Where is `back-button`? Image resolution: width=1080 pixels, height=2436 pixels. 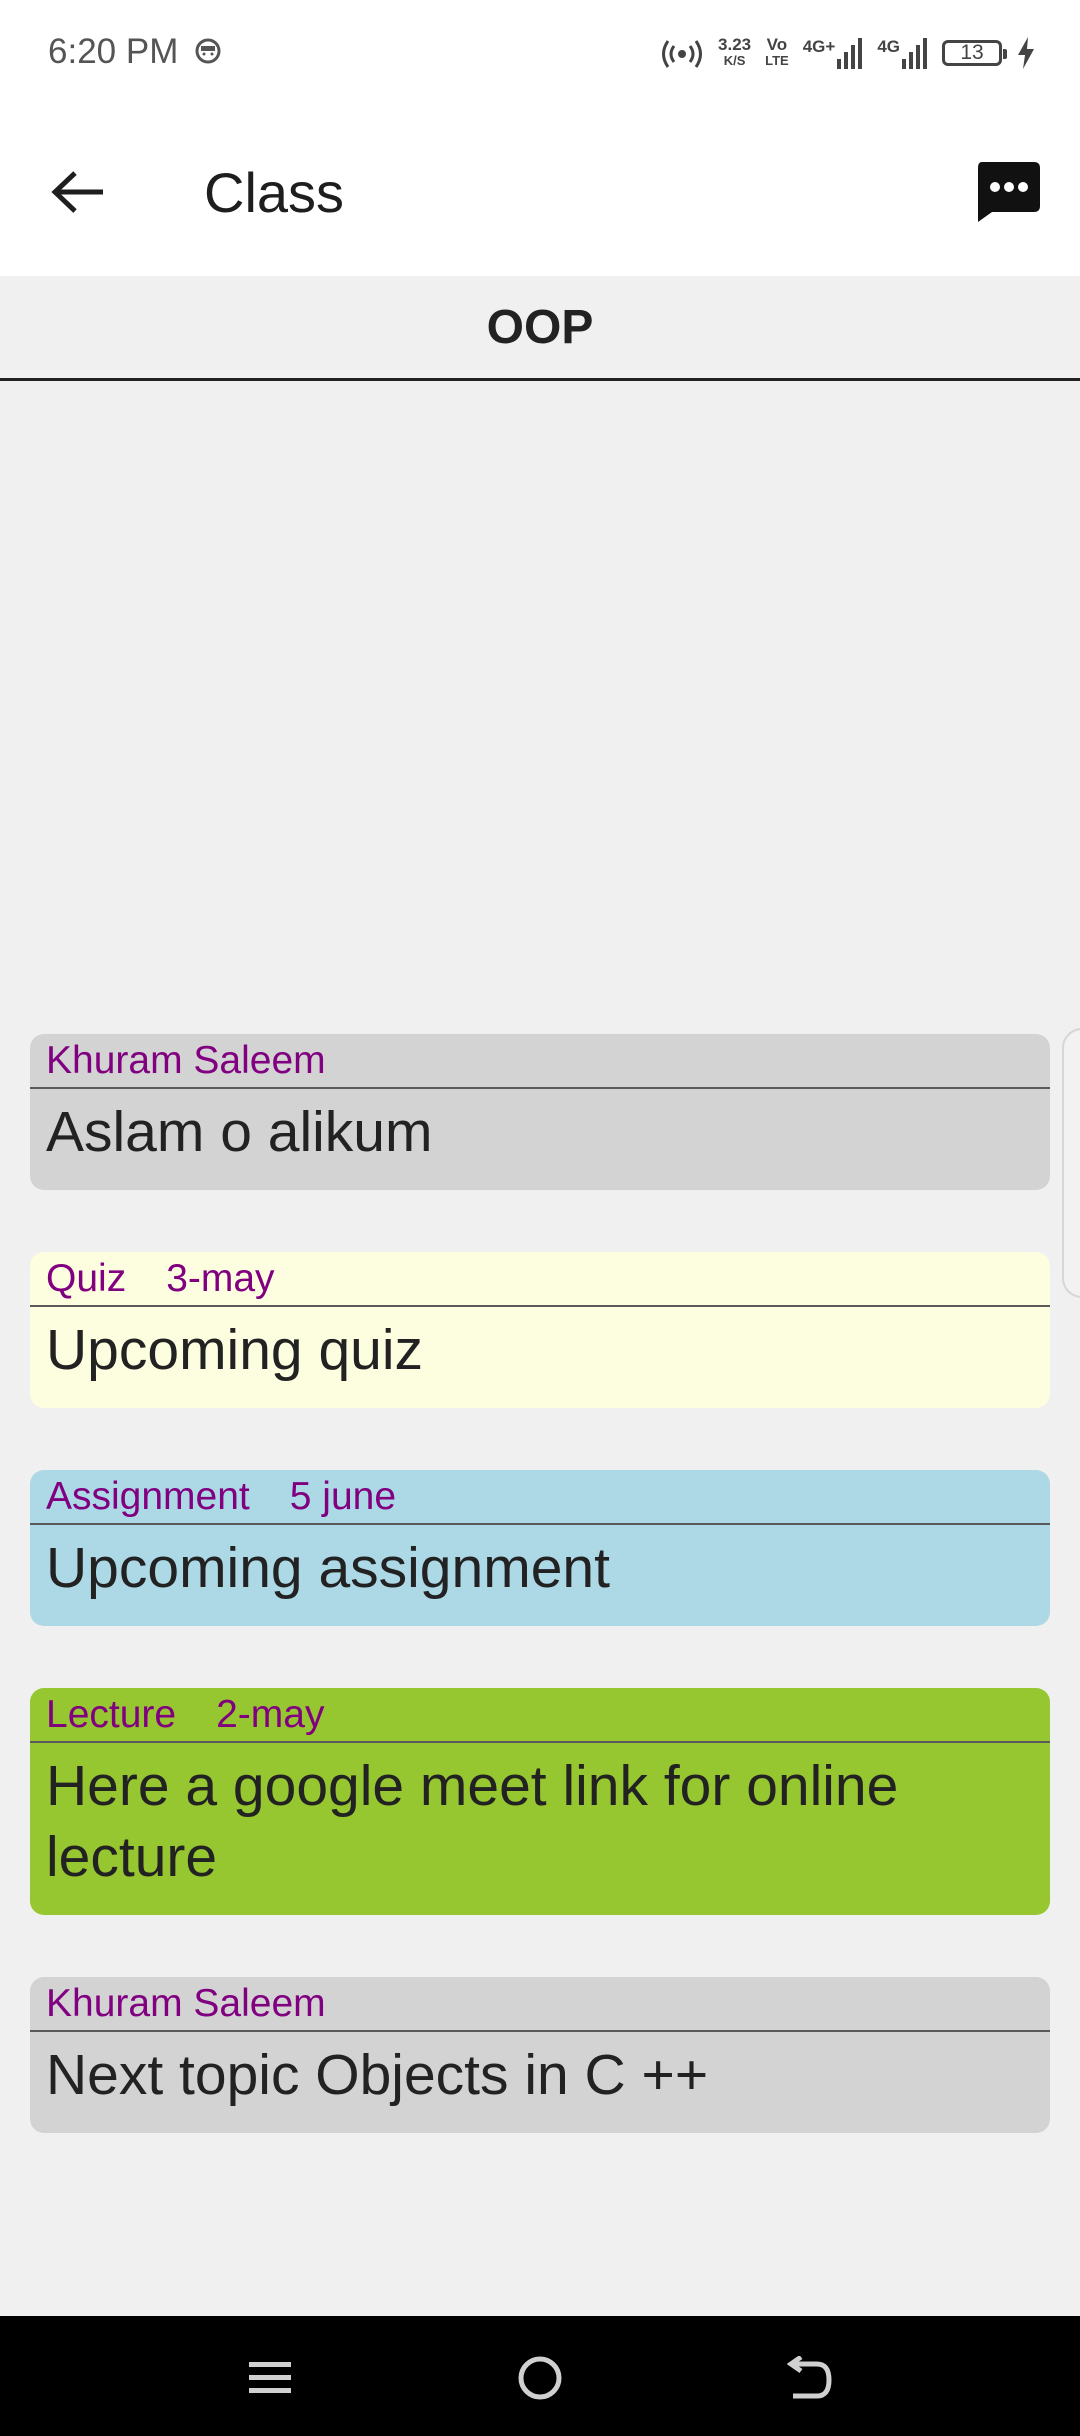 back-button is located at coordinates (78, 192).